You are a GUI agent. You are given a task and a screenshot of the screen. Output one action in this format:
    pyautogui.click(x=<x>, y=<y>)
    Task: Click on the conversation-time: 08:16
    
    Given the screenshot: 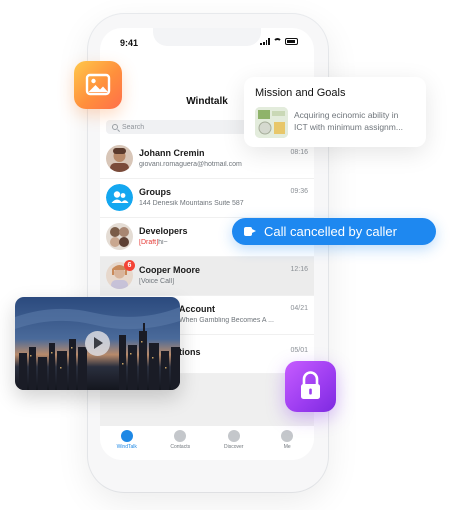 What is the action you would take?
    pyautogui.click(x=299, y=152)
    